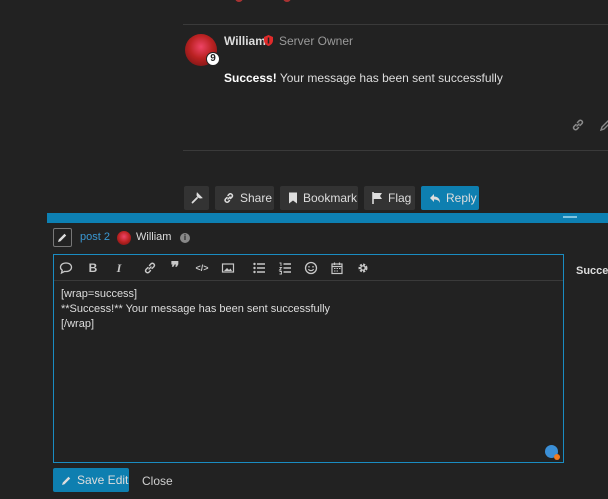 This screenshot has width=608, height=499. What do you see at coordinates (570, 217) in the screenshot?
I see `composer-grip` at bounding box center [570, 217].